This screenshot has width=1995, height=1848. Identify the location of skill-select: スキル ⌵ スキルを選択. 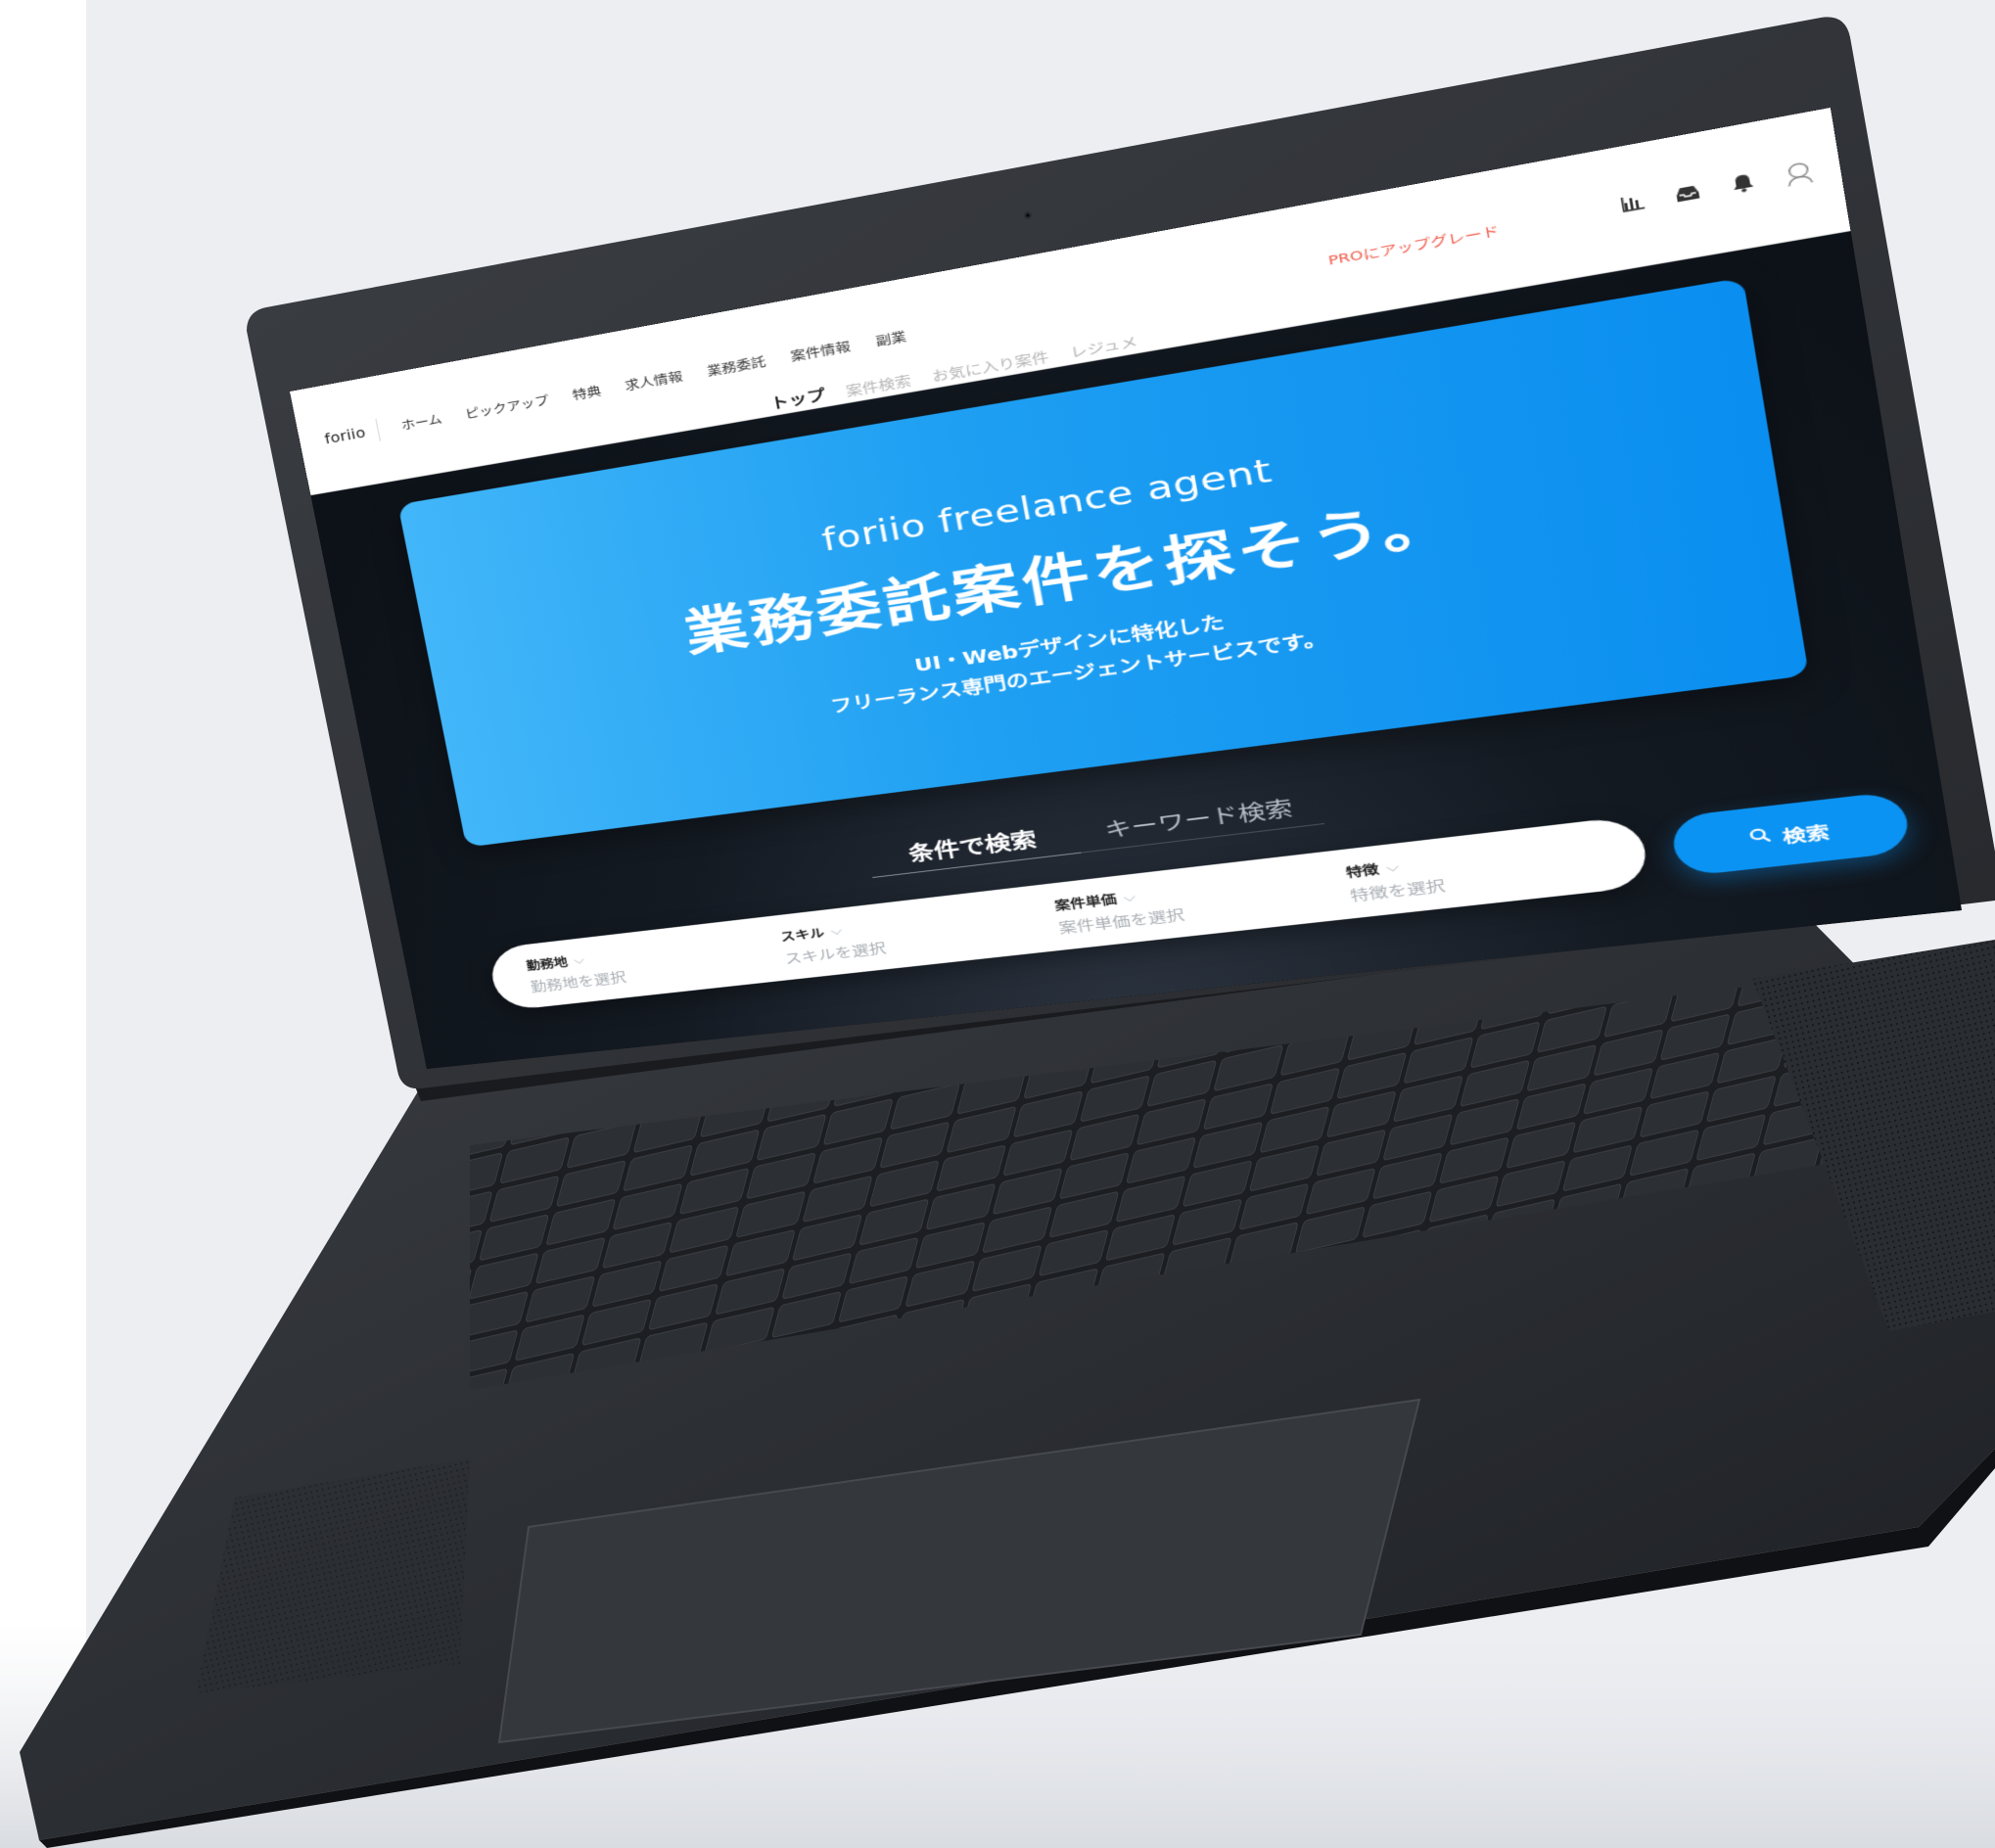
(834, 942).